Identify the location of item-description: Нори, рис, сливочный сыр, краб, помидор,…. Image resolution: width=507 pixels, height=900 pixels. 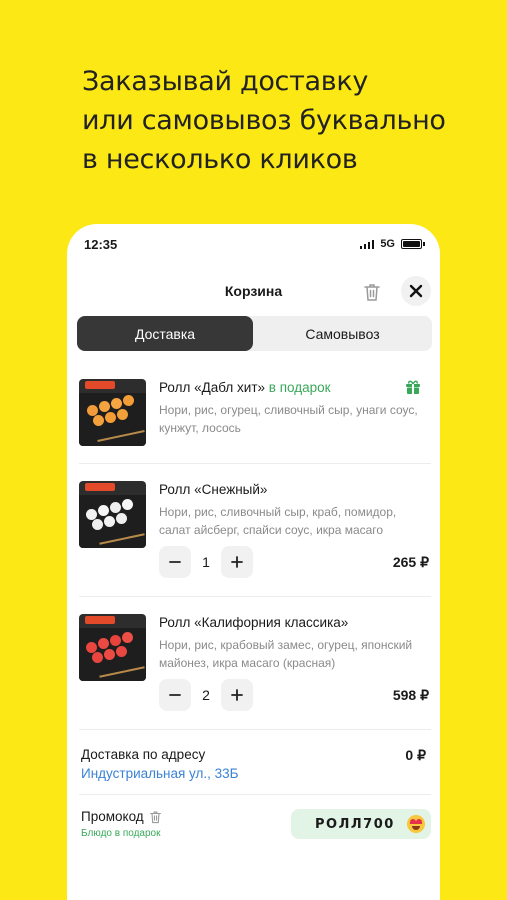
(278, 521).